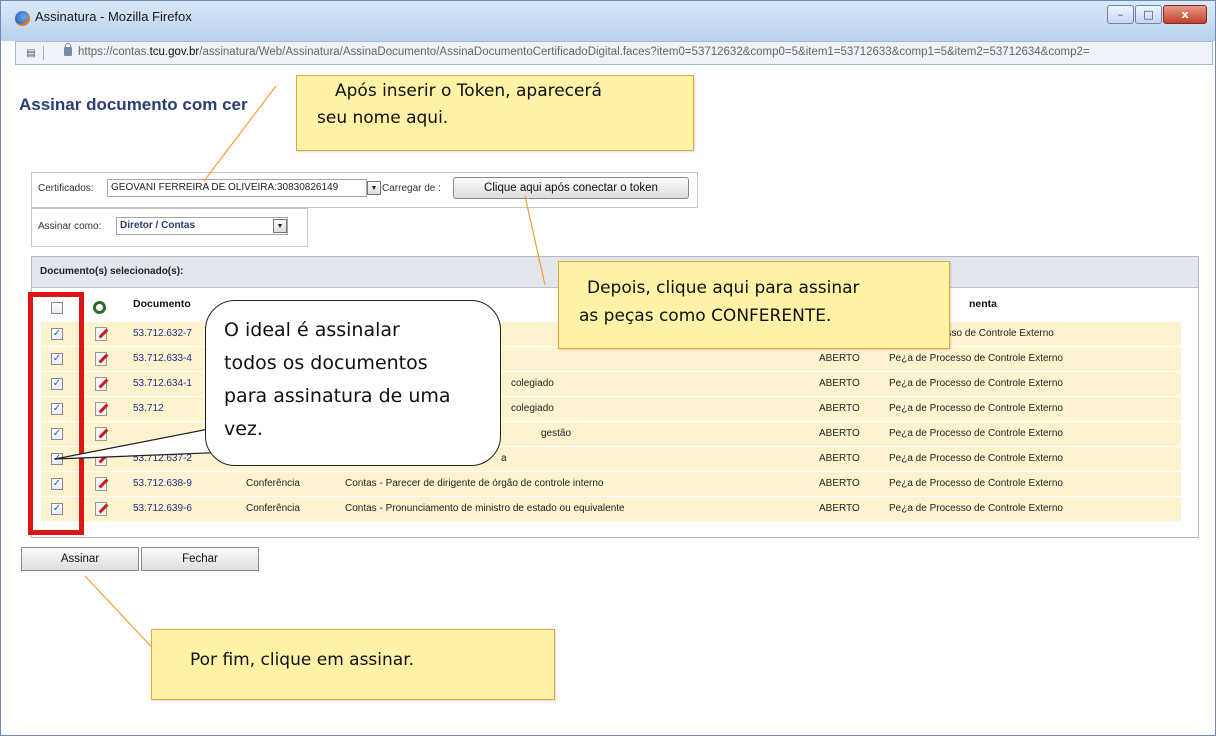 The height and width of the screenshot is (736, 1216). I want to click on click-note-line1: Depois, clique aqui para assinar, so click(723, 288).